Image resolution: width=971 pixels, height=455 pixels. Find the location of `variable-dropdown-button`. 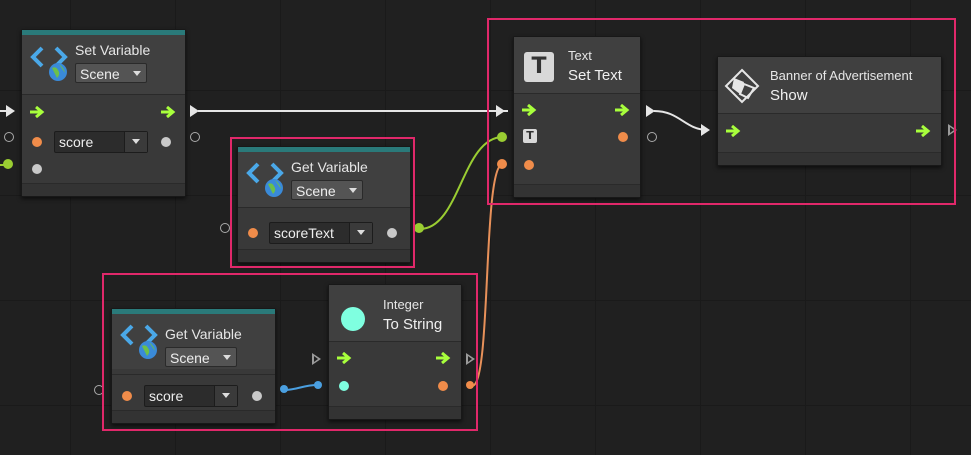

variable-dropdown-button is located at coordinates (135, 142).